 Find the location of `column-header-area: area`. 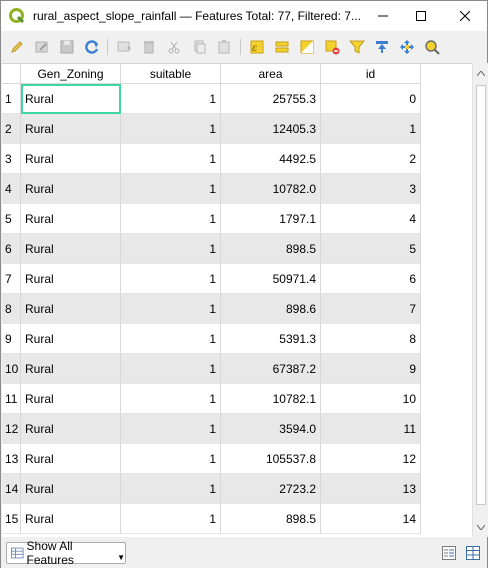

column-header-area: area is located at coordinates (271, 74).